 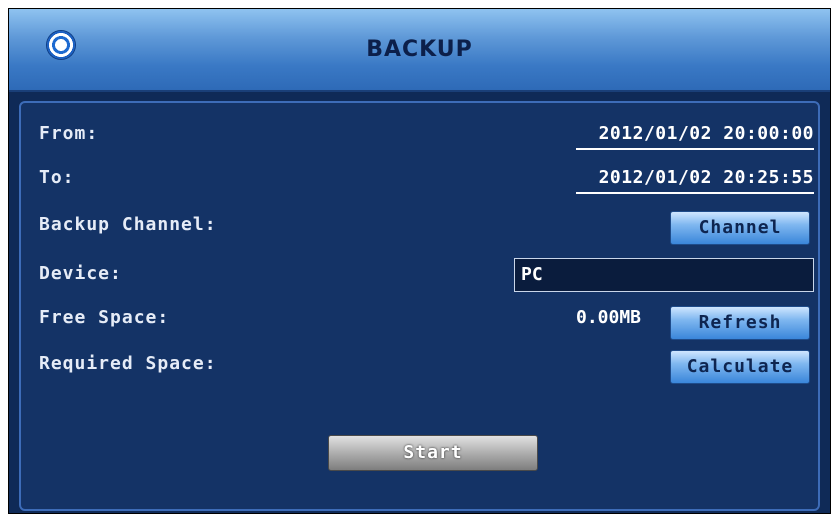 I want to click on to-datetime-field: 2012/01/02 20:25:55, so click(x=695, y=180).